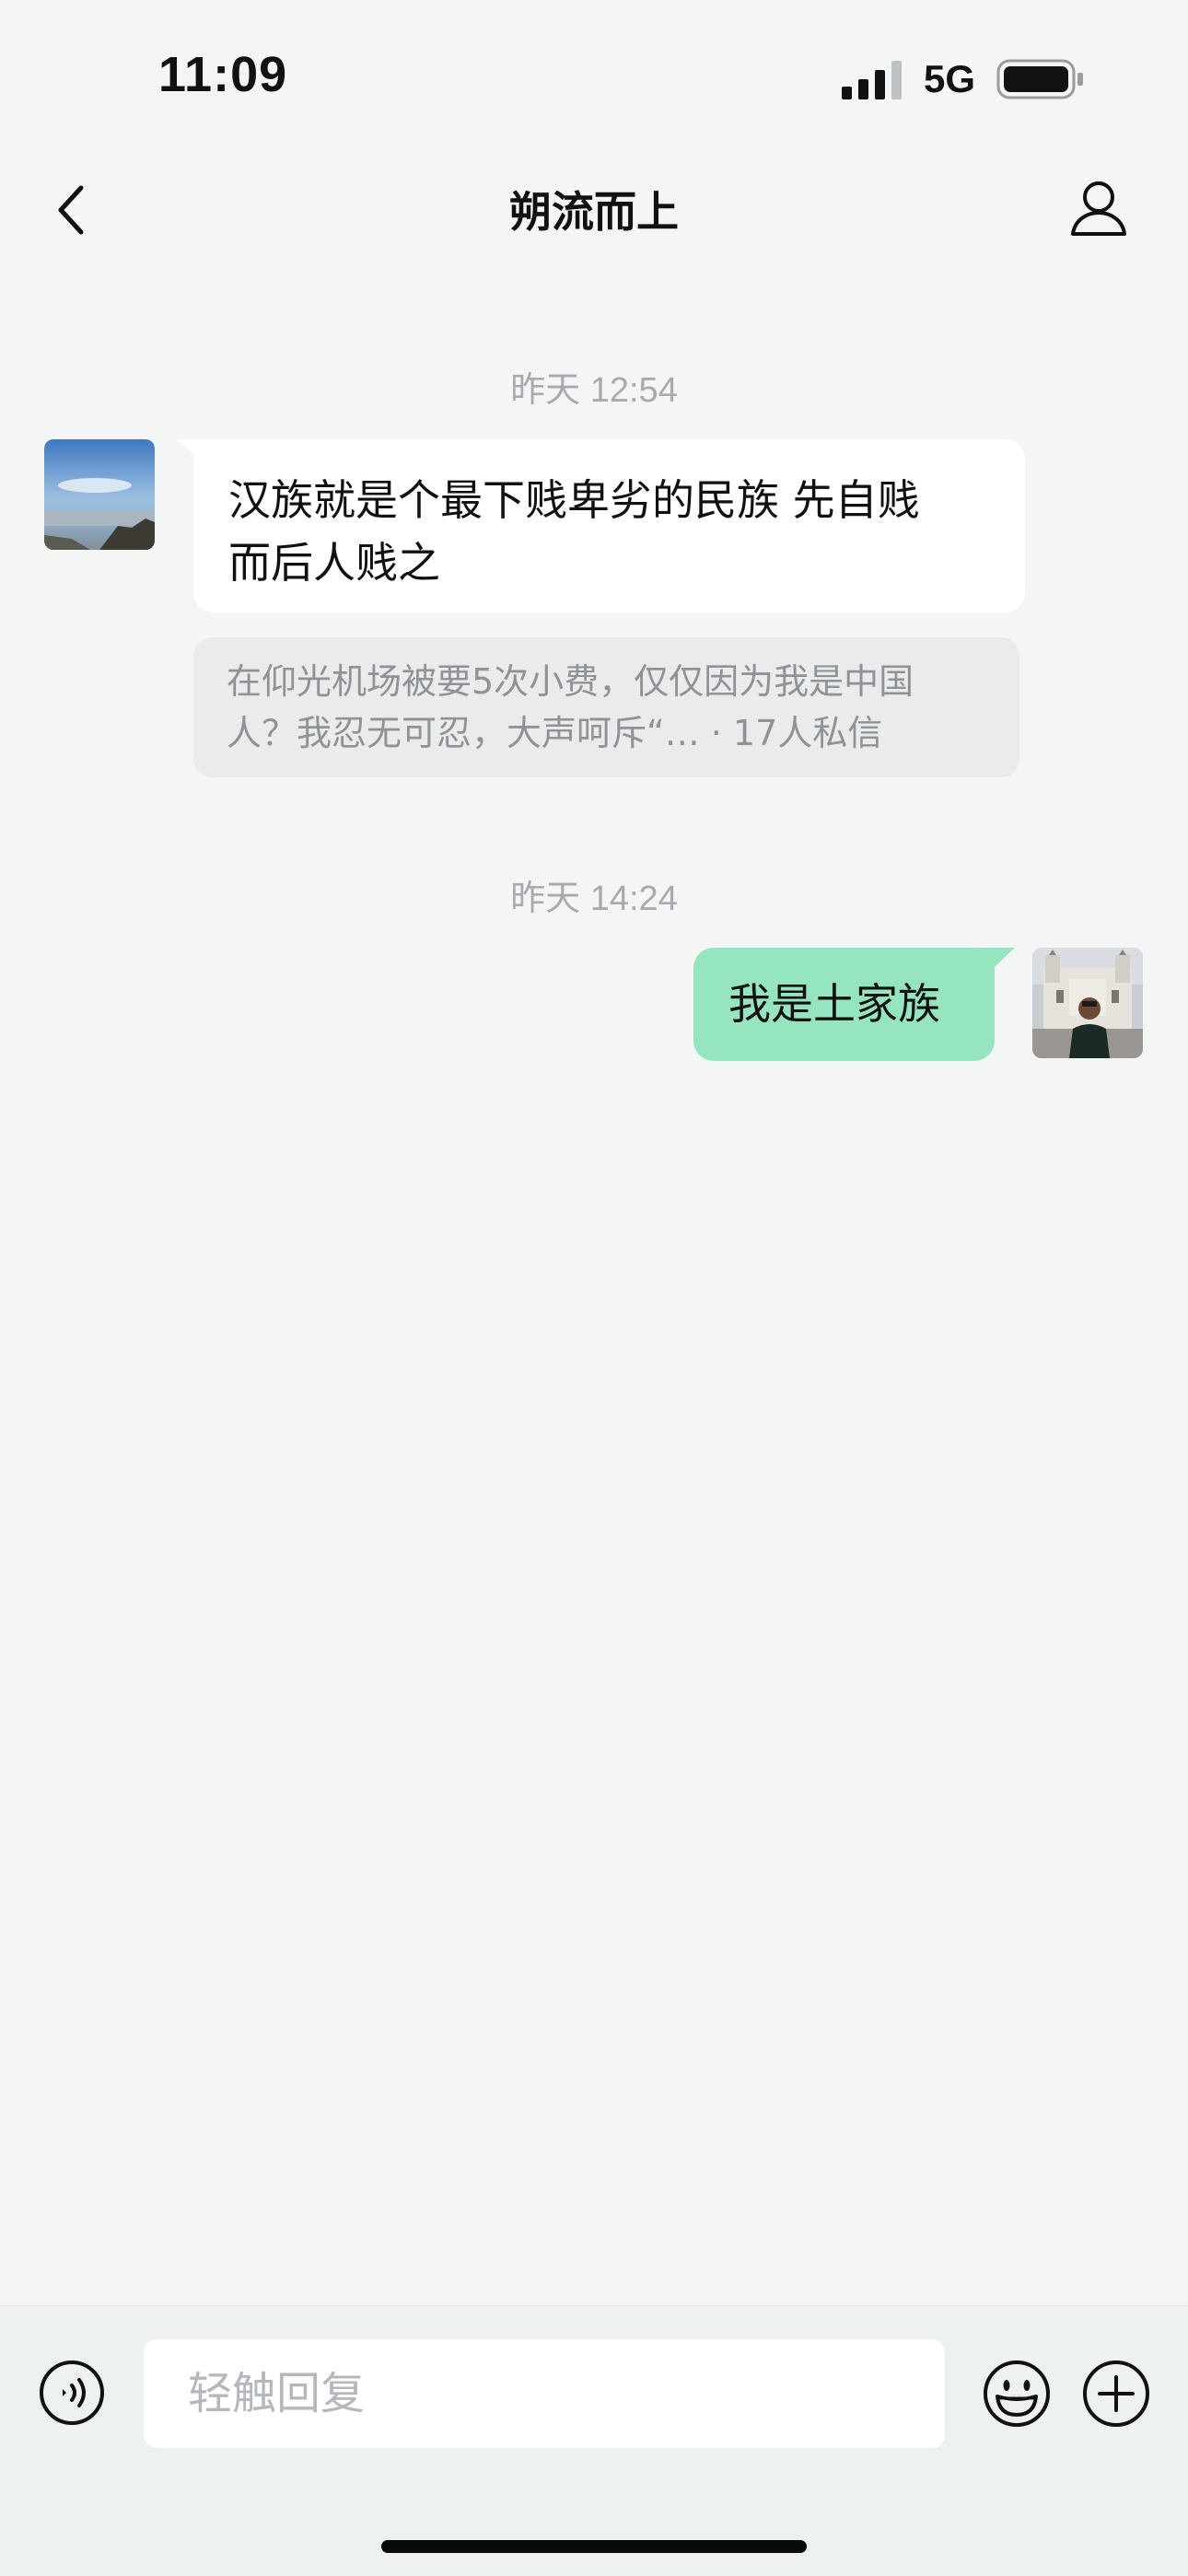  Describe the element at coordinates (574, 500) in the screenshot. I see `message-text-line: 汉族就是个最下贱卑劣的民族 先自贱` at that location.